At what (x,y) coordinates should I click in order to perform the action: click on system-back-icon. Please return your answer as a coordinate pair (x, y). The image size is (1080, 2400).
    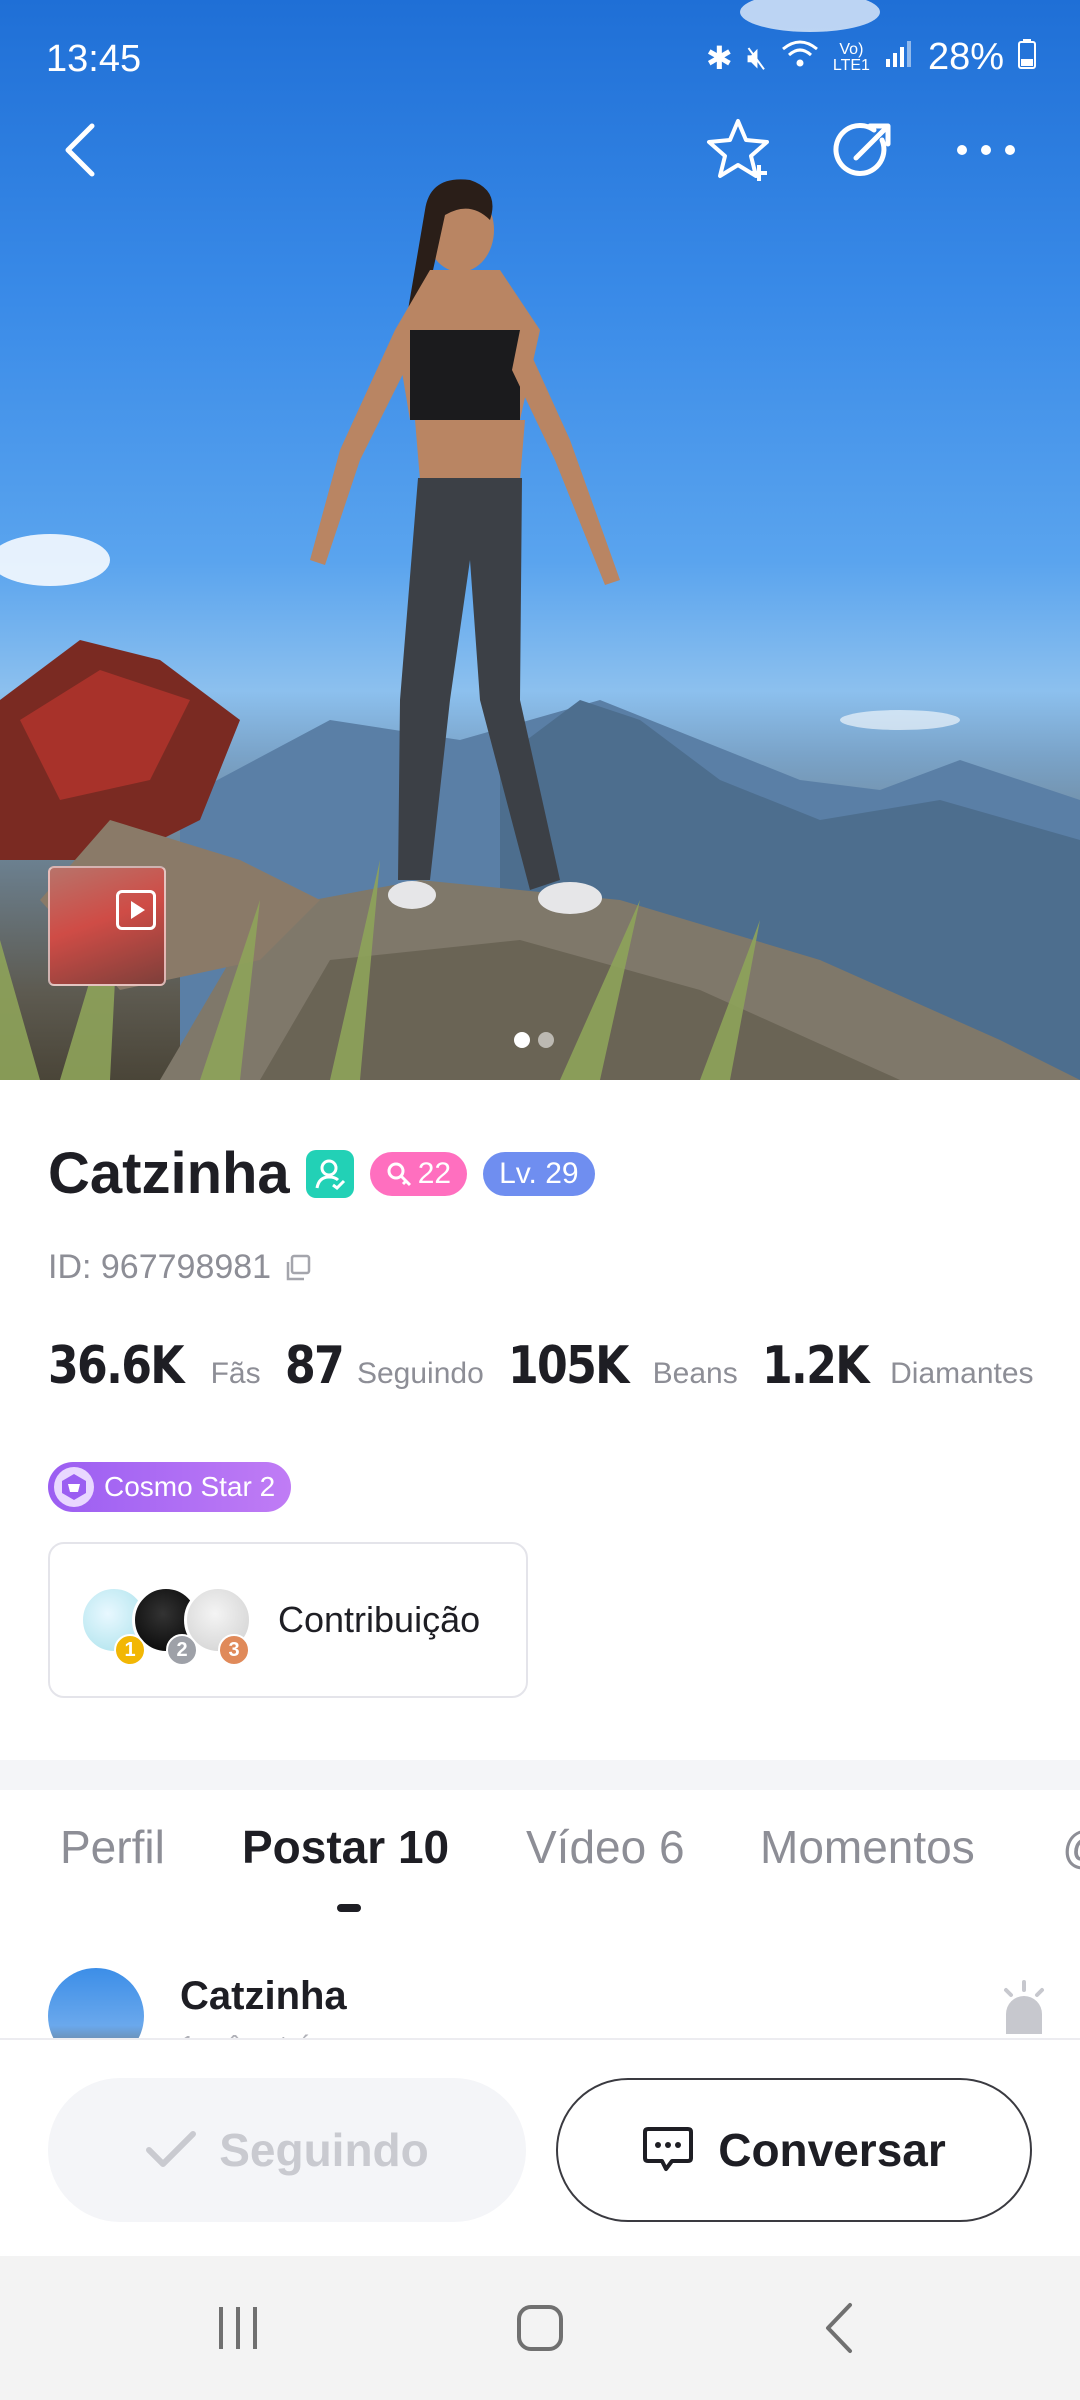
    Looking at the image, I should click on (839, 2328).